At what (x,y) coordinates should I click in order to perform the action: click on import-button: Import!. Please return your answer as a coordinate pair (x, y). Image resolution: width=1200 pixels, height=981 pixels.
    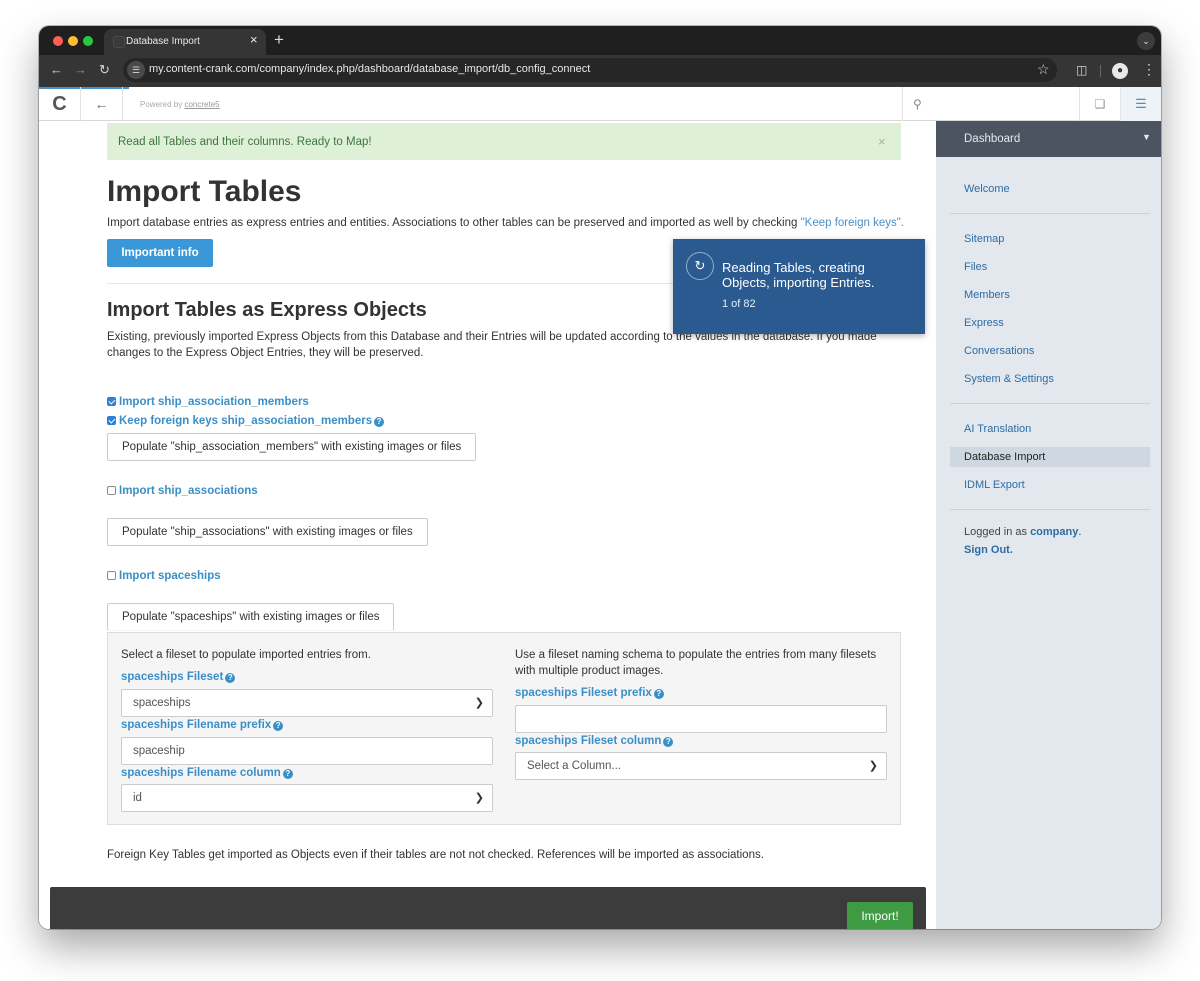
    Looking at the image, I should click on (880, 915).